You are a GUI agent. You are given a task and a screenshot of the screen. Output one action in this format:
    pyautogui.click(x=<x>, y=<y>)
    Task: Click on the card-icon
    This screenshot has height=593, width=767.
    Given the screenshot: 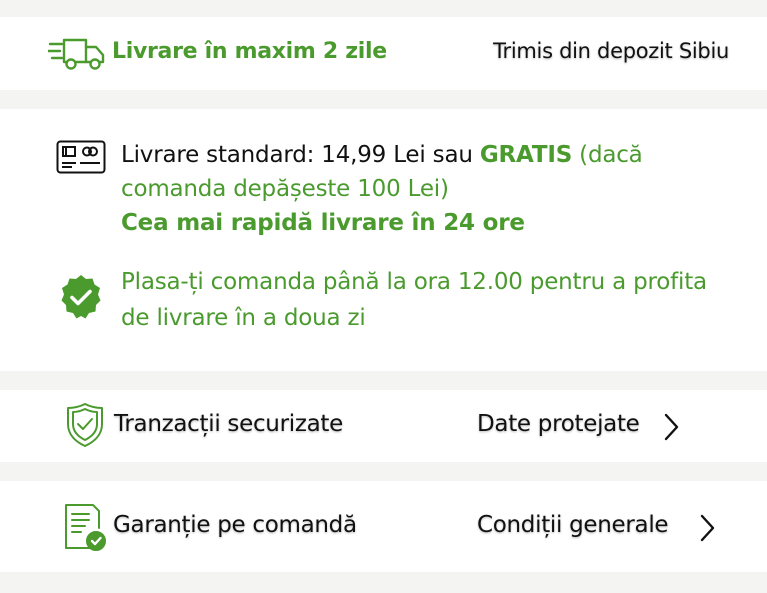 What is the action you would take?
    pyautogui.click(x=81, y=157)
    